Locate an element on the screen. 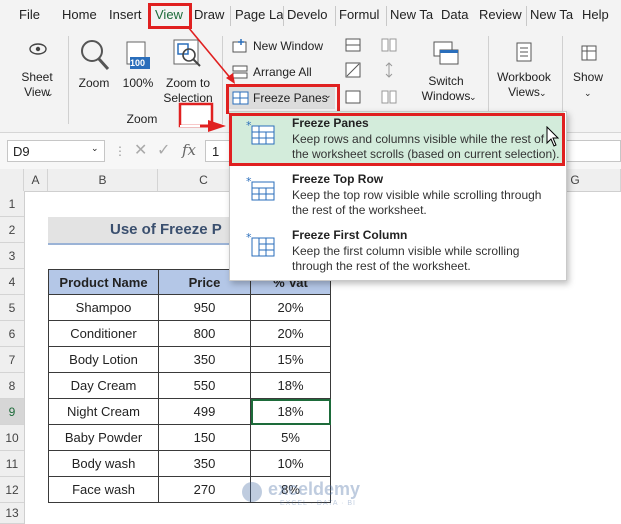  annotation-arrows is located at coordinates (206, 79).